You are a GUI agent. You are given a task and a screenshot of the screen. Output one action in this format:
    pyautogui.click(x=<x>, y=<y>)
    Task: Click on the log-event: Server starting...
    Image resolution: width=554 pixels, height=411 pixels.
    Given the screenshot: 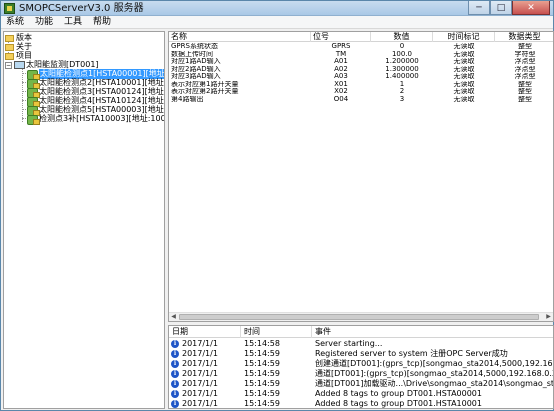 What is the action you would take?
    pyautogui.click(x=349, y=343)
    